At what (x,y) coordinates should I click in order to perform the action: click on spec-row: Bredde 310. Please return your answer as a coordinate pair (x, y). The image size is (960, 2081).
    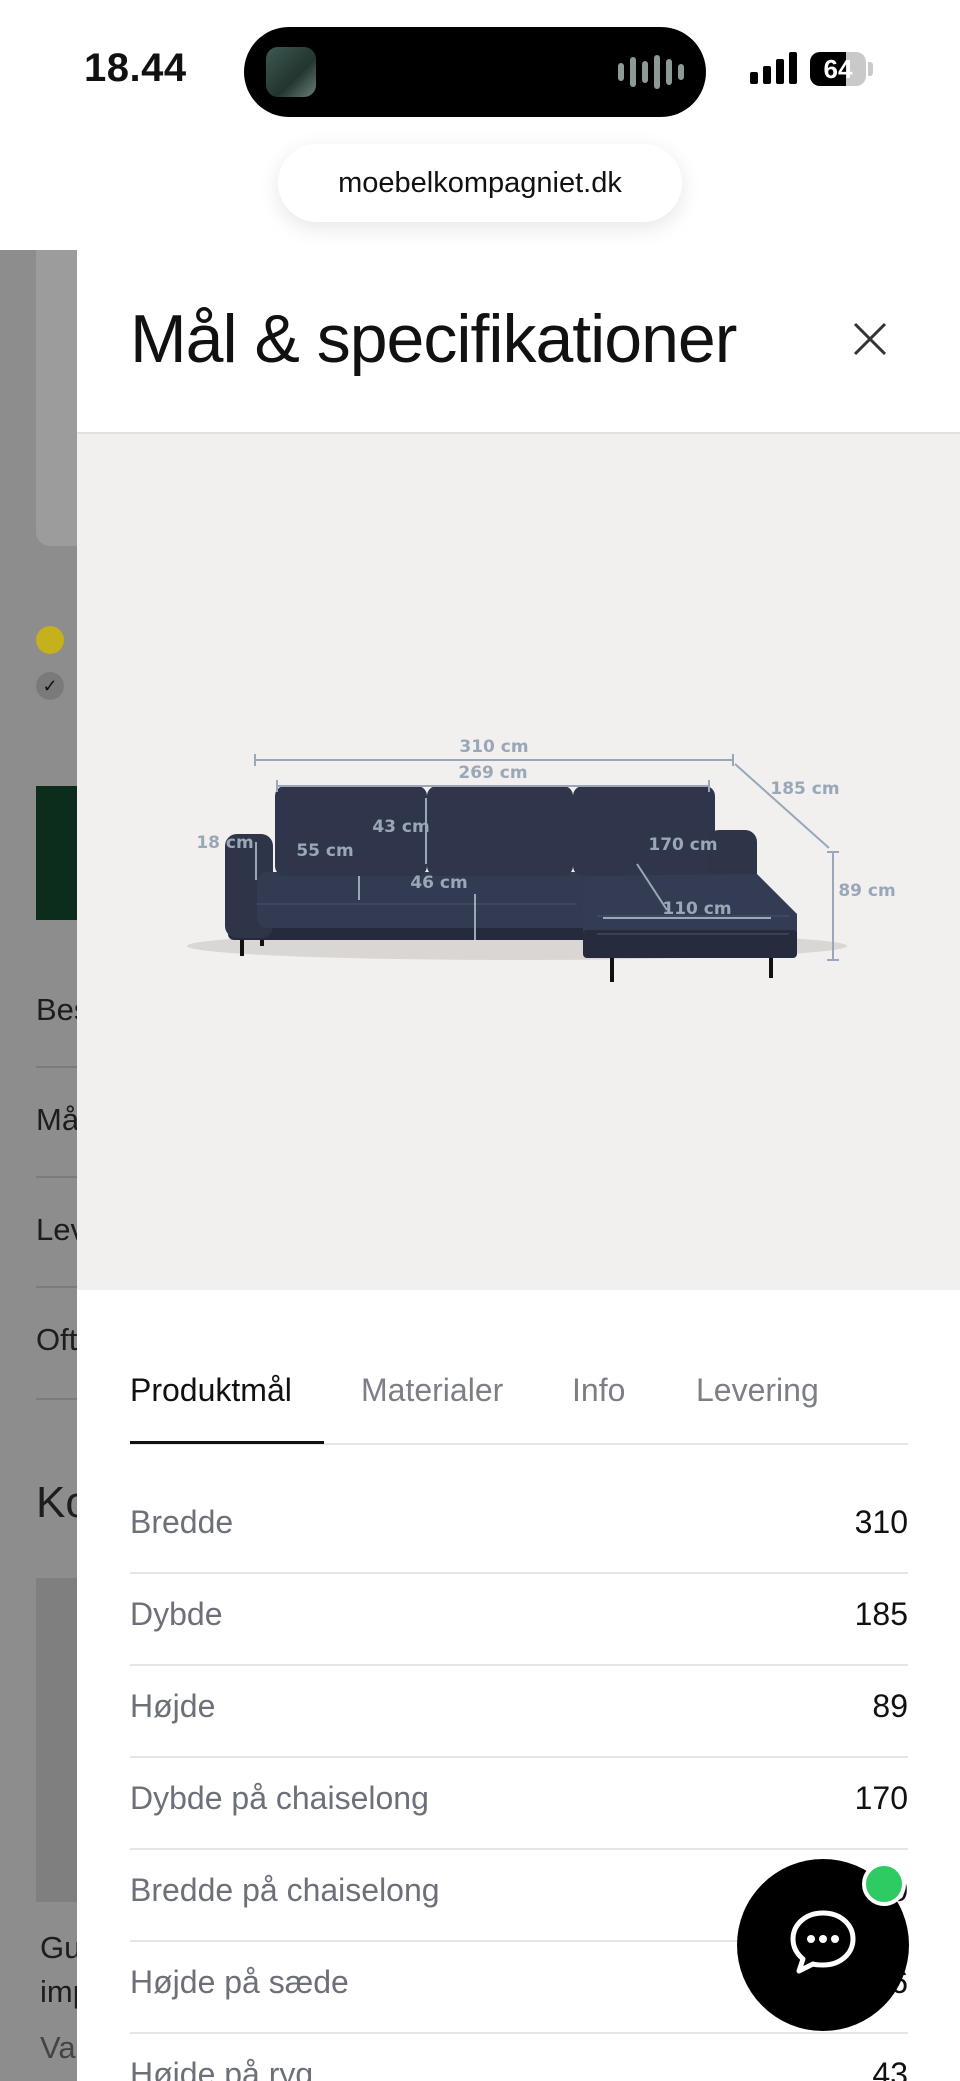
    Looking at the image, I should click on (519, 1527).